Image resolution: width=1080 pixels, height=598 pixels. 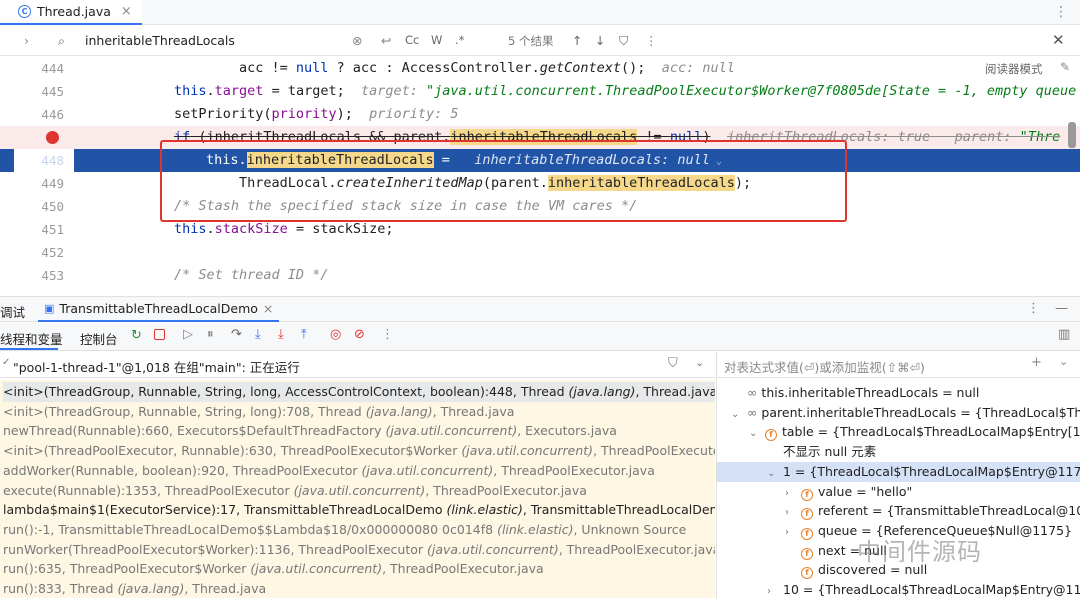 What do you see at coordinates (126, 11) in the screenshot?
I see `close-icon: ×` at bounding box center [126, 11].